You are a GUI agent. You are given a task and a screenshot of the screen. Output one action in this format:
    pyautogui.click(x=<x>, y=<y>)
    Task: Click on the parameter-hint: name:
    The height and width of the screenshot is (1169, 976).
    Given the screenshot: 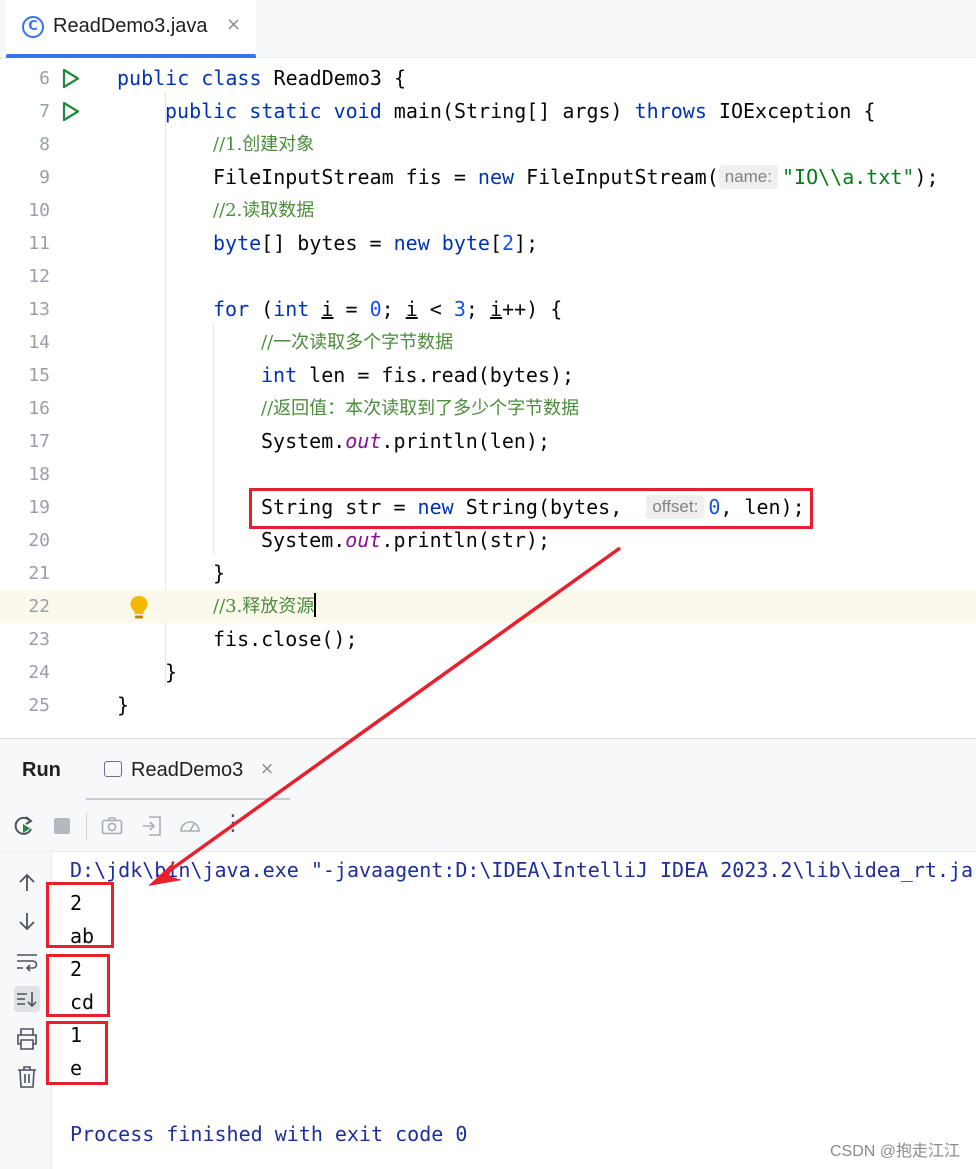 What is the action you would take?
    pyautogui.click(x=748, y=177)
    